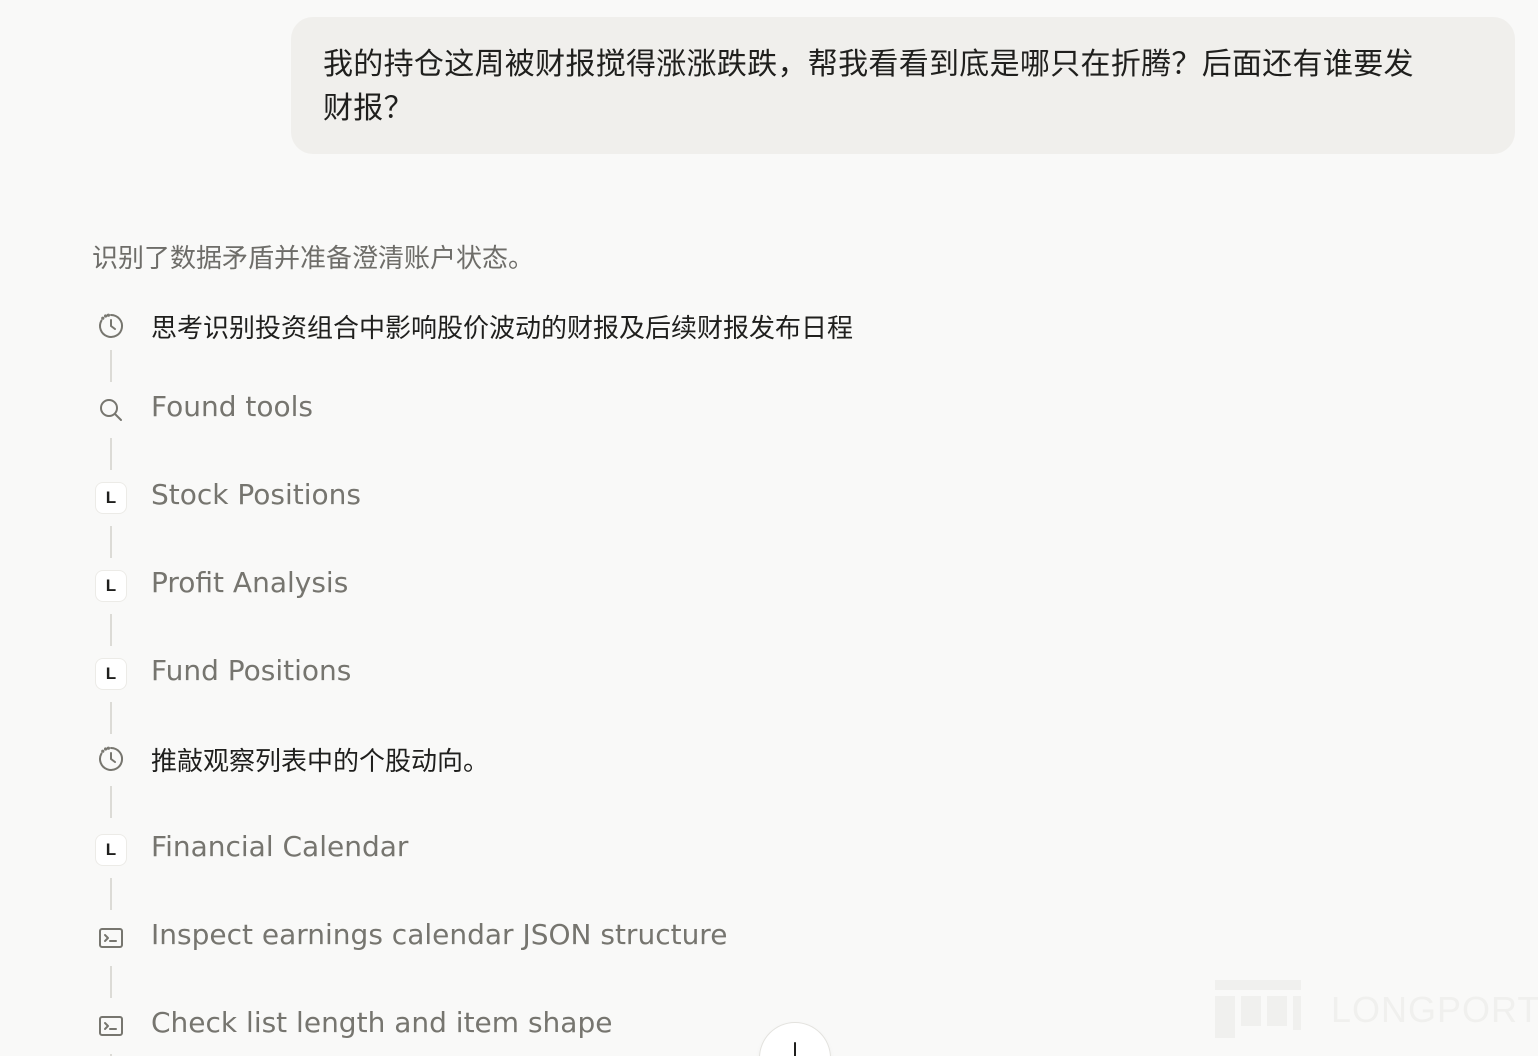  I want to click on timeline-step-label: Inspect earnings calendar JSON structure, so click(439, 934).